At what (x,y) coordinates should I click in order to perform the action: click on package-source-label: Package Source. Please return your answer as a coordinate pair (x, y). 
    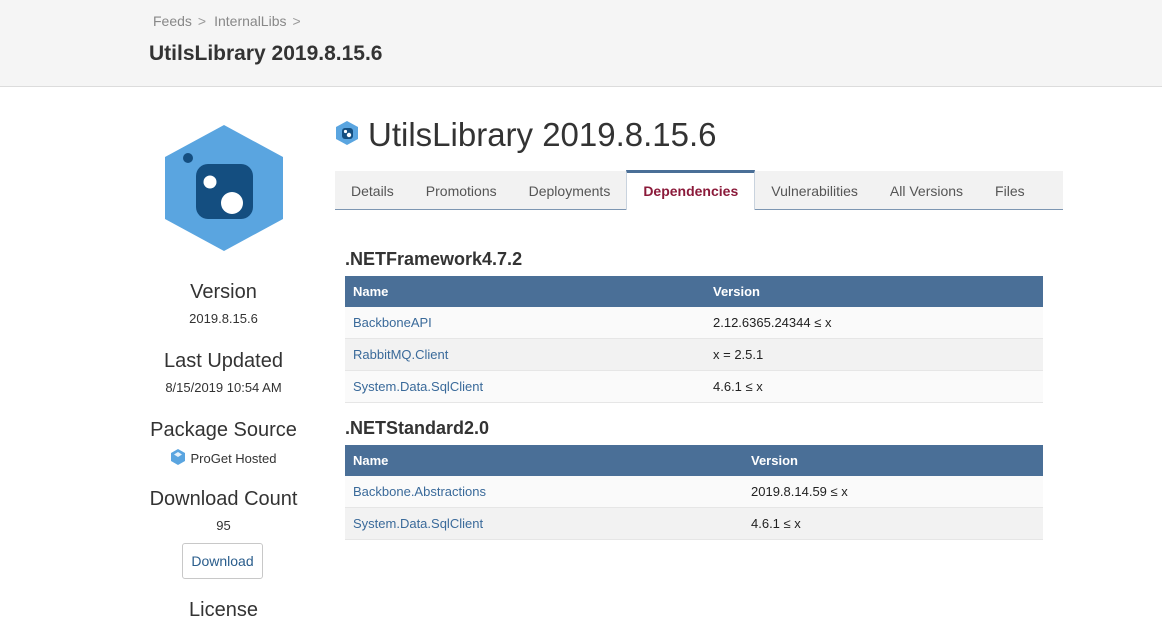
    Looking at the image, I should click on (223, 430).